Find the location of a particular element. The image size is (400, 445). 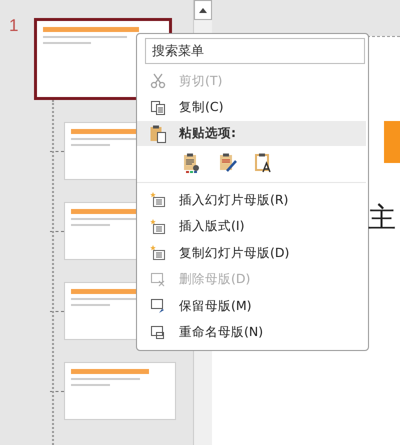

scroll-up-button is located at coordinates (203, 10).